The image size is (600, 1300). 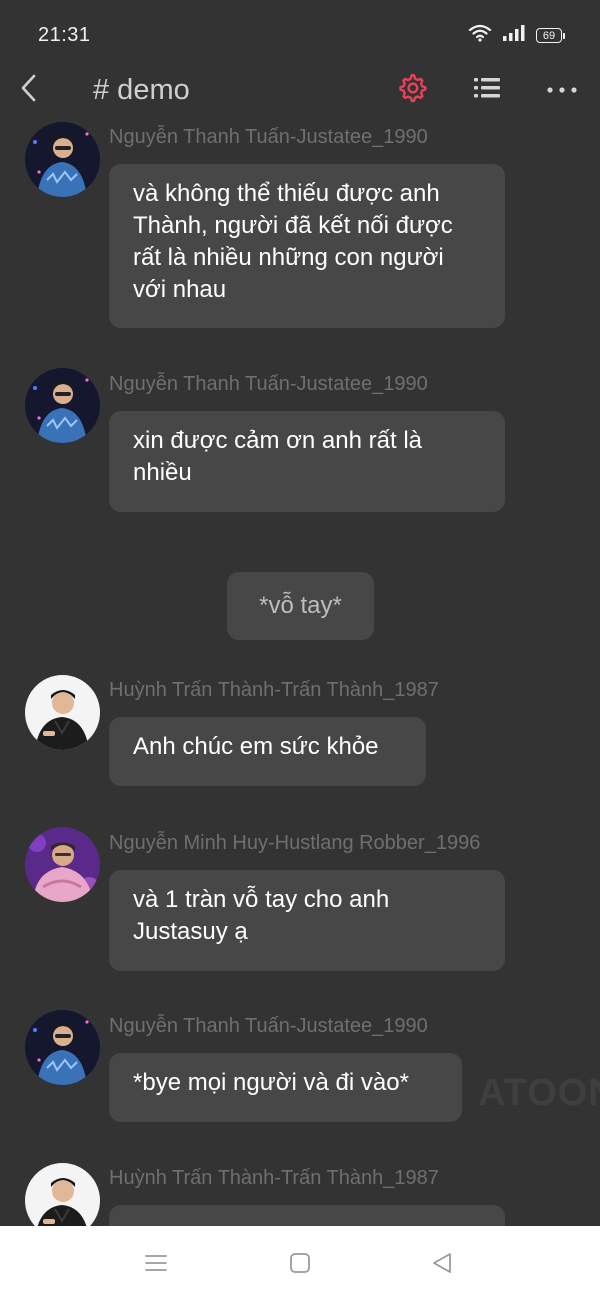 I want to click on more-dots-icon, so click(x=562, y=90).